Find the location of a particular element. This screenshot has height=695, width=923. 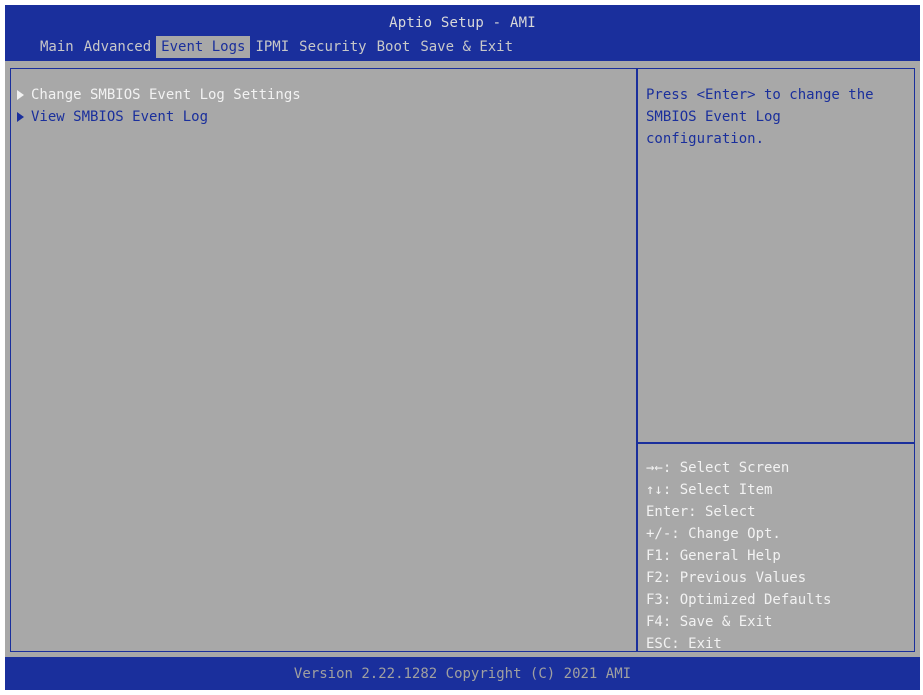

footer-bar: Version 2.22.1282 Copyright (C) 2021 AMI is located at coordinates (462, 673).